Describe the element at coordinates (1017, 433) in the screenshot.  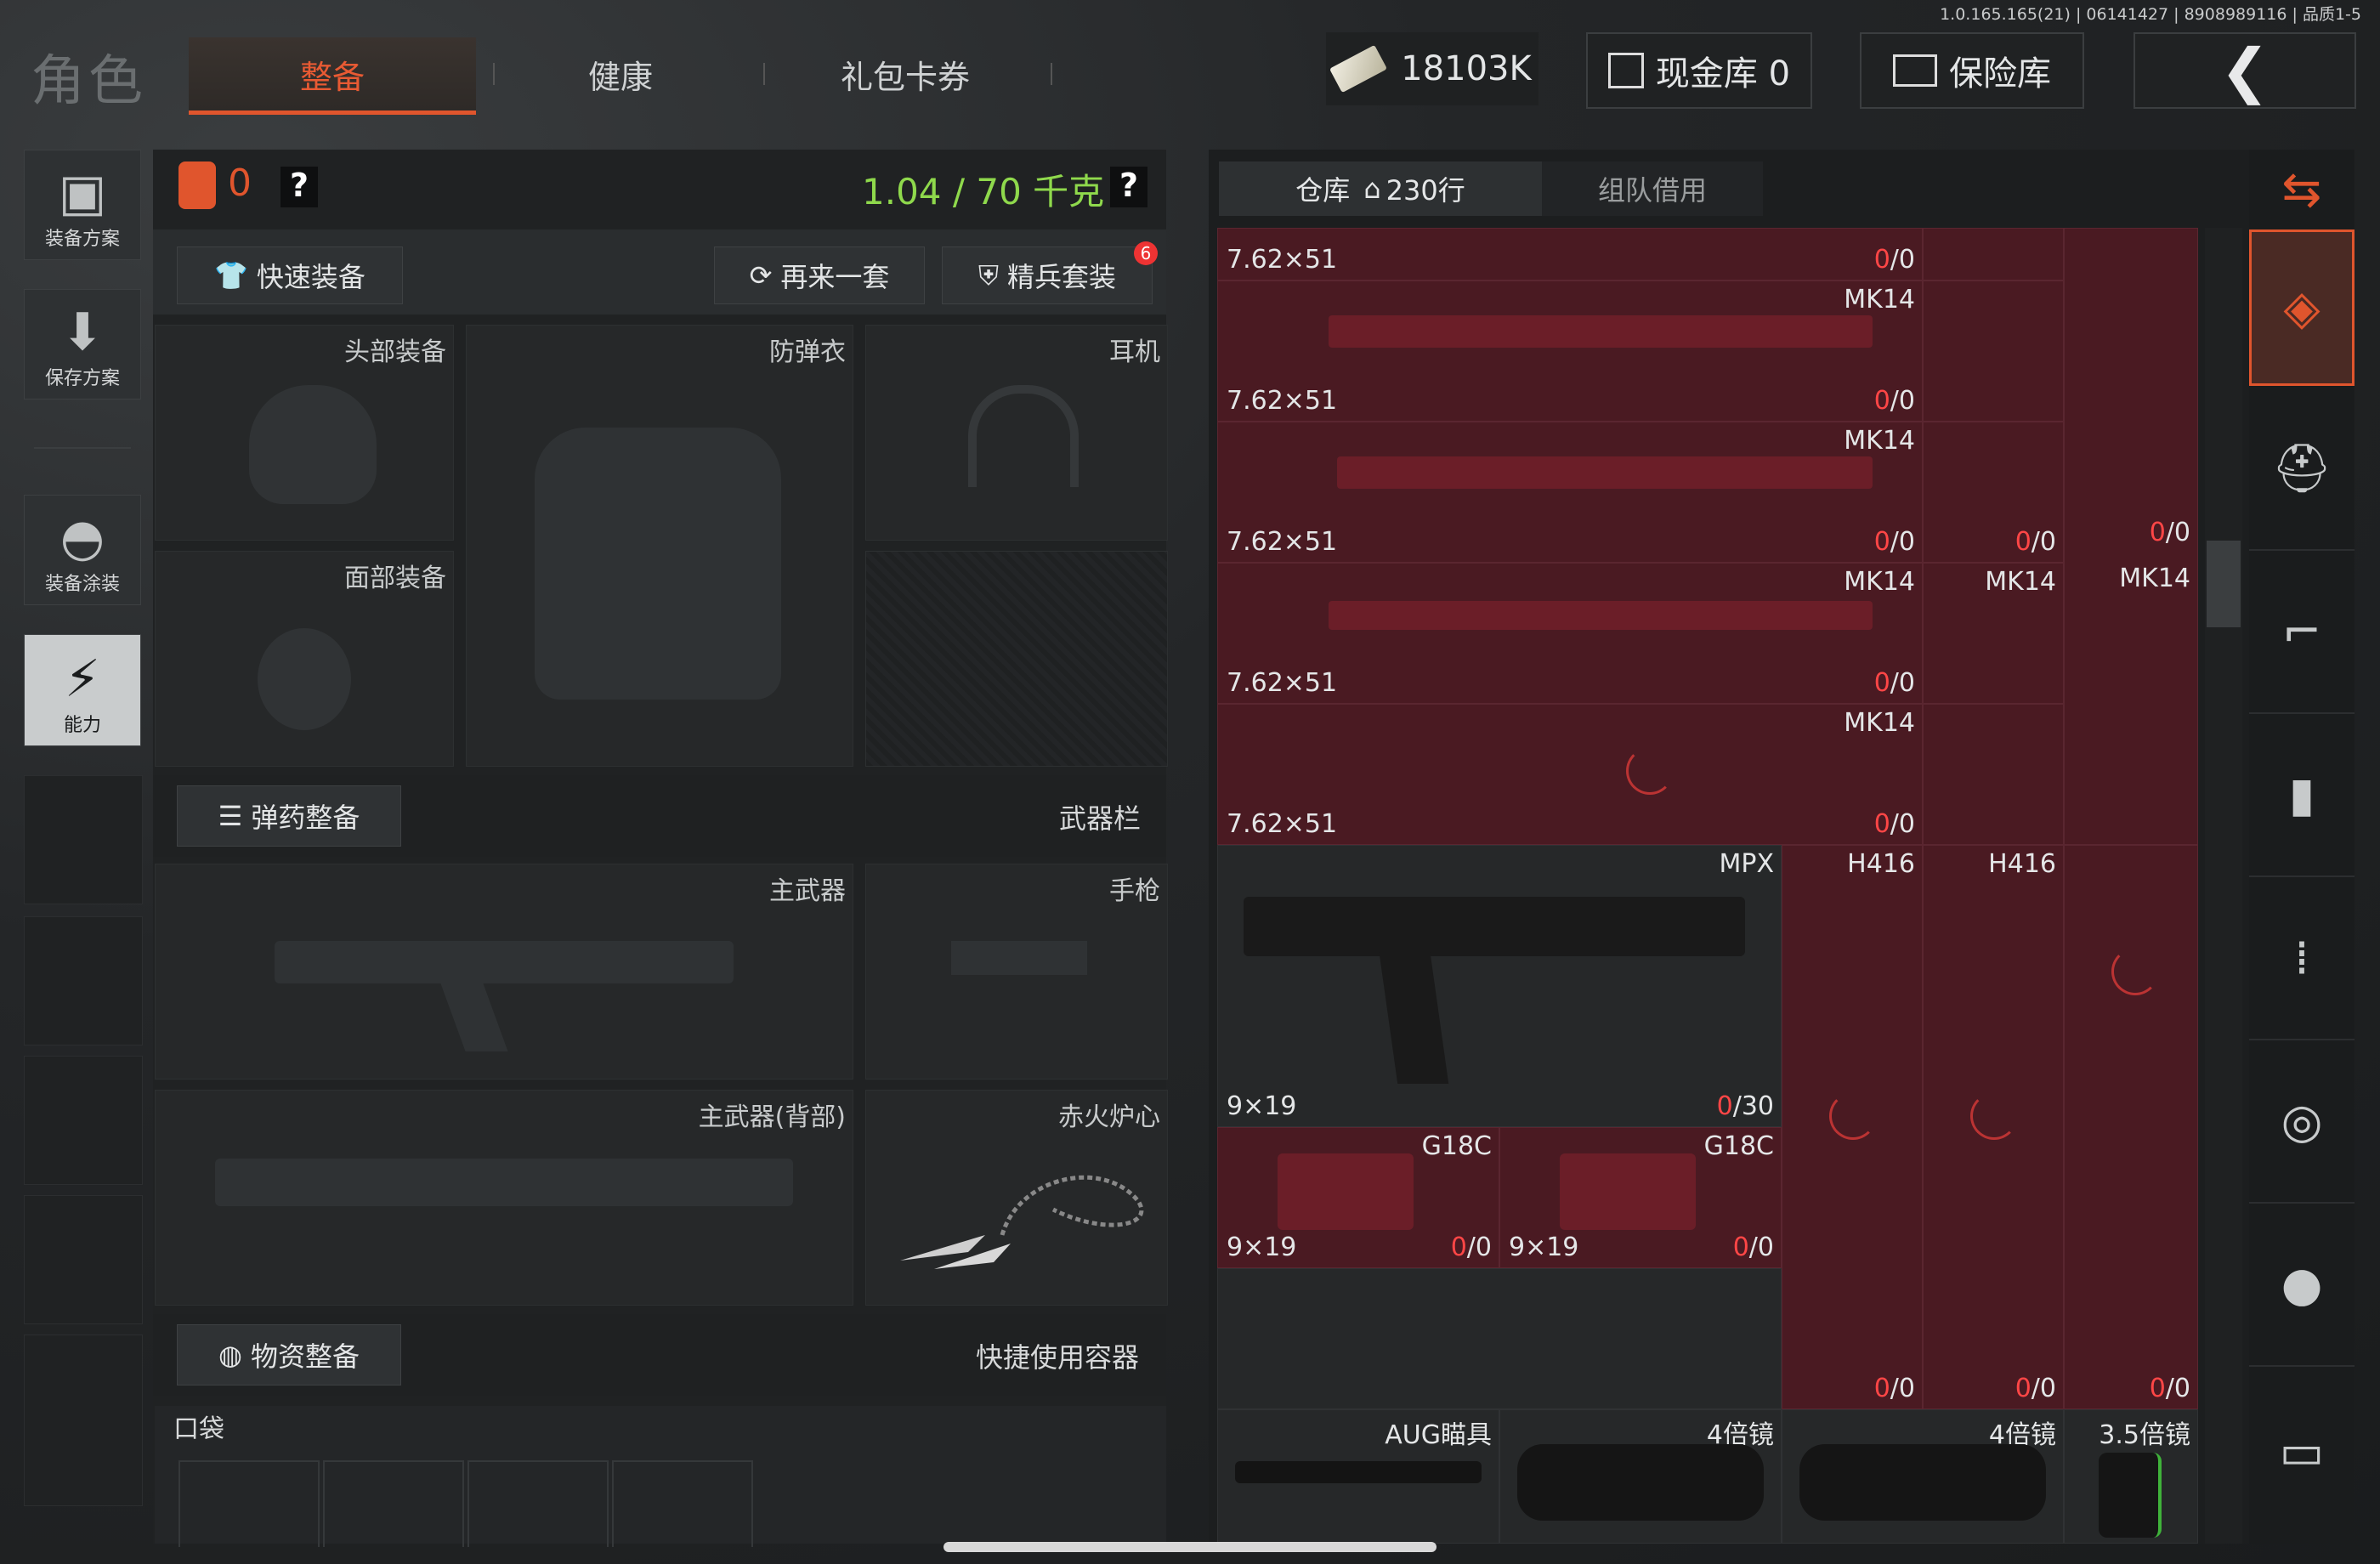
I see `earphone-slot: 耳机` at that location.